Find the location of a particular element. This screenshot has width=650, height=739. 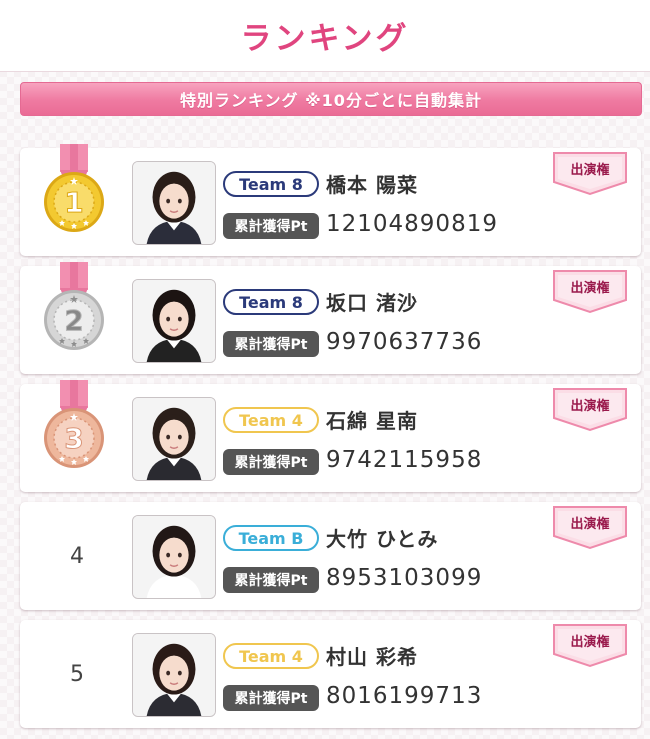

cumulative-points-value: 9742115958 is located at coordinates (404, 460).